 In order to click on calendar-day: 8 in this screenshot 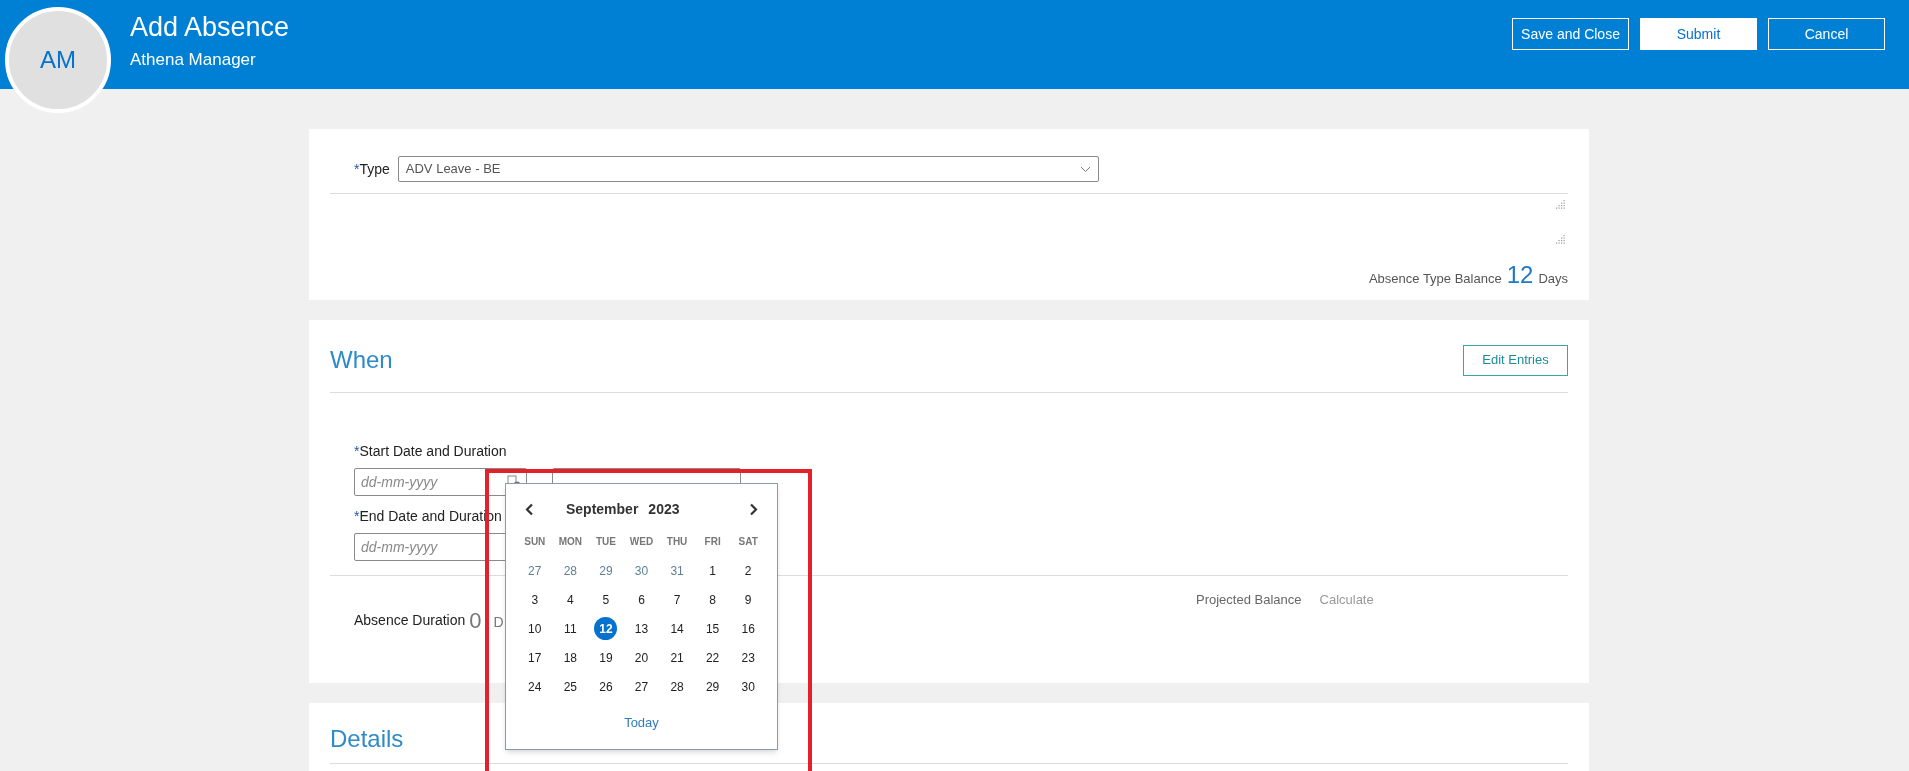, I will do `click(713, 599)`.